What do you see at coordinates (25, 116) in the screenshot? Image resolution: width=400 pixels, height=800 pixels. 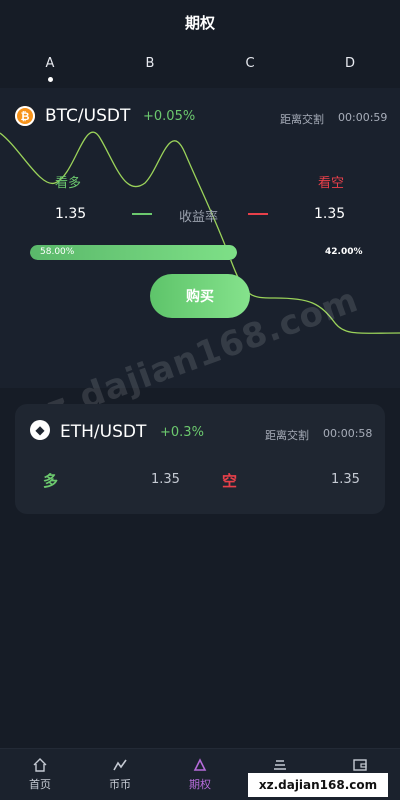 I see `bitcoin-icon: ₿` at bounding box center [25, 116].